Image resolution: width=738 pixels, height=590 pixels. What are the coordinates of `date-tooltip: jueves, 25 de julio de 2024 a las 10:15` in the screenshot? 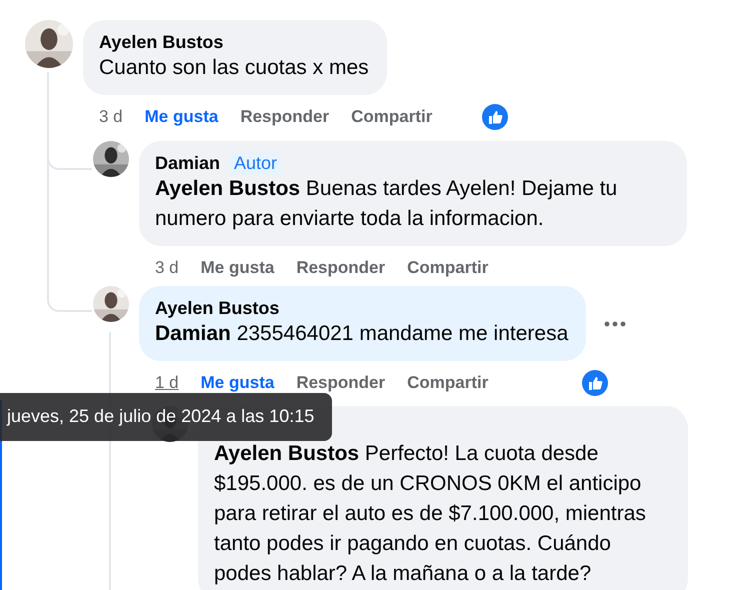 It's located at (166, 417).